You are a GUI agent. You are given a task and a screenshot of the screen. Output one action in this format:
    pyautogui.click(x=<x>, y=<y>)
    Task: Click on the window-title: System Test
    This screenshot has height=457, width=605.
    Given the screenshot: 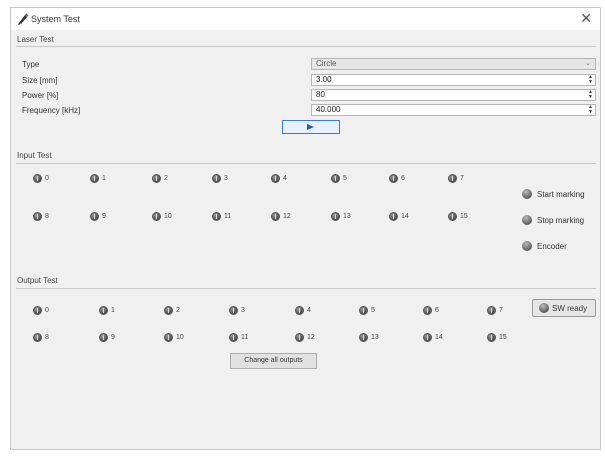 What is the action you would take?
    pyautogui.click(x=55, y=19)
    